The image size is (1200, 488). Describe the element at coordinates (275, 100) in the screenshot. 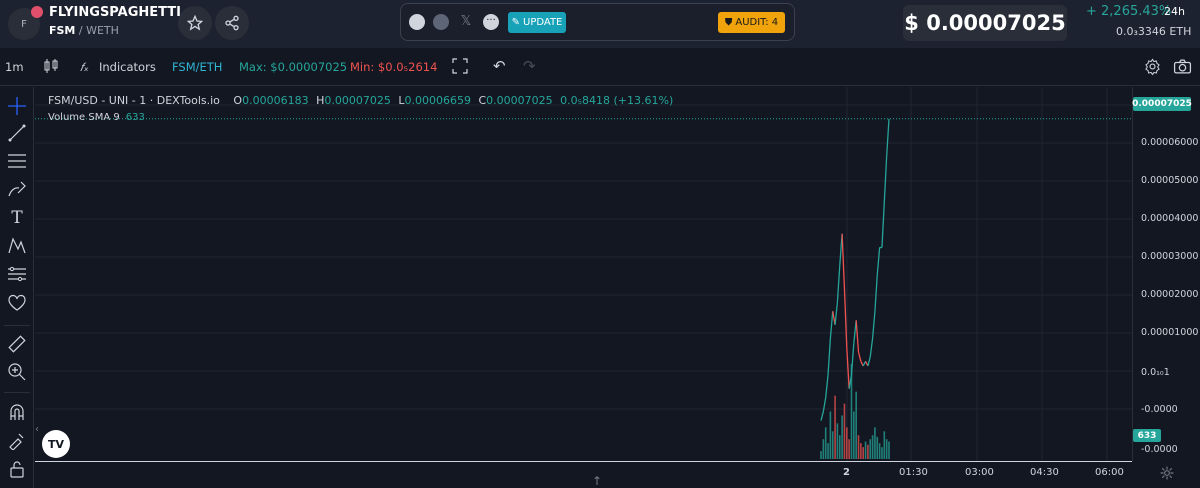

I see `legend-open: 0.00006183` at that location.